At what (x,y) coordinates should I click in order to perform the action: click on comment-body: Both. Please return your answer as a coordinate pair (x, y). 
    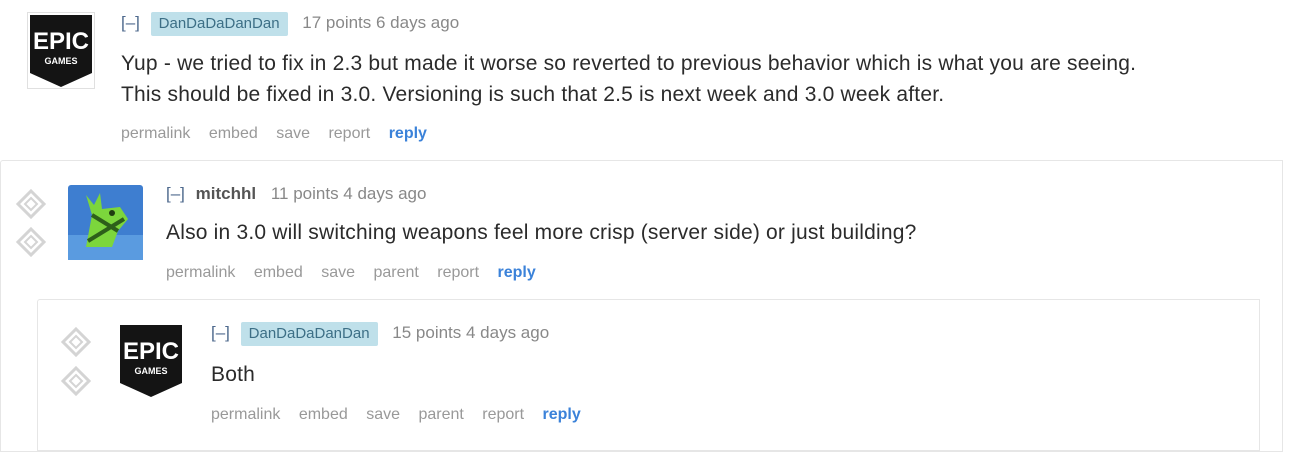
    Looking at the image, I should click on (233, 374).